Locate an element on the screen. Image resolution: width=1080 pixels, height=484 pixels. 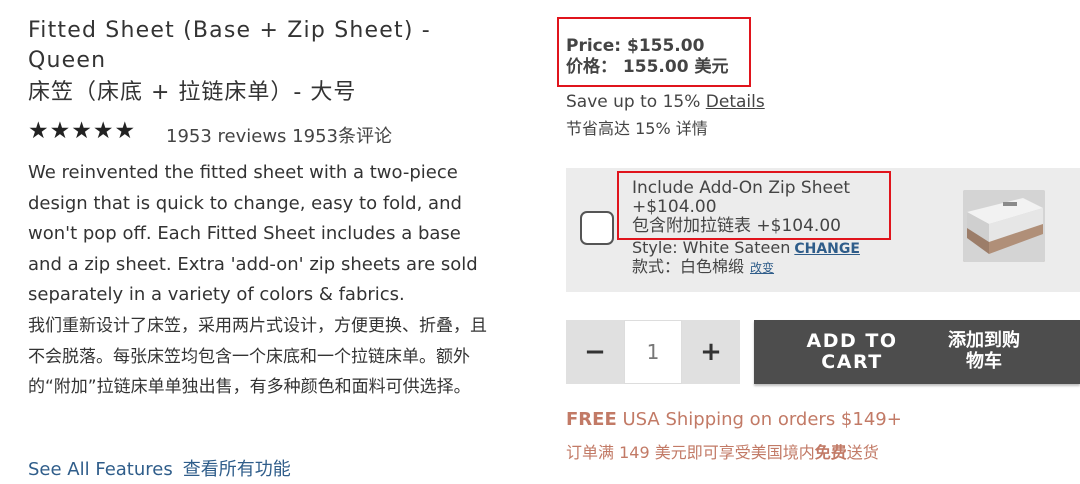
save-label: Save up to 15% is located at coordinates (633, 102).